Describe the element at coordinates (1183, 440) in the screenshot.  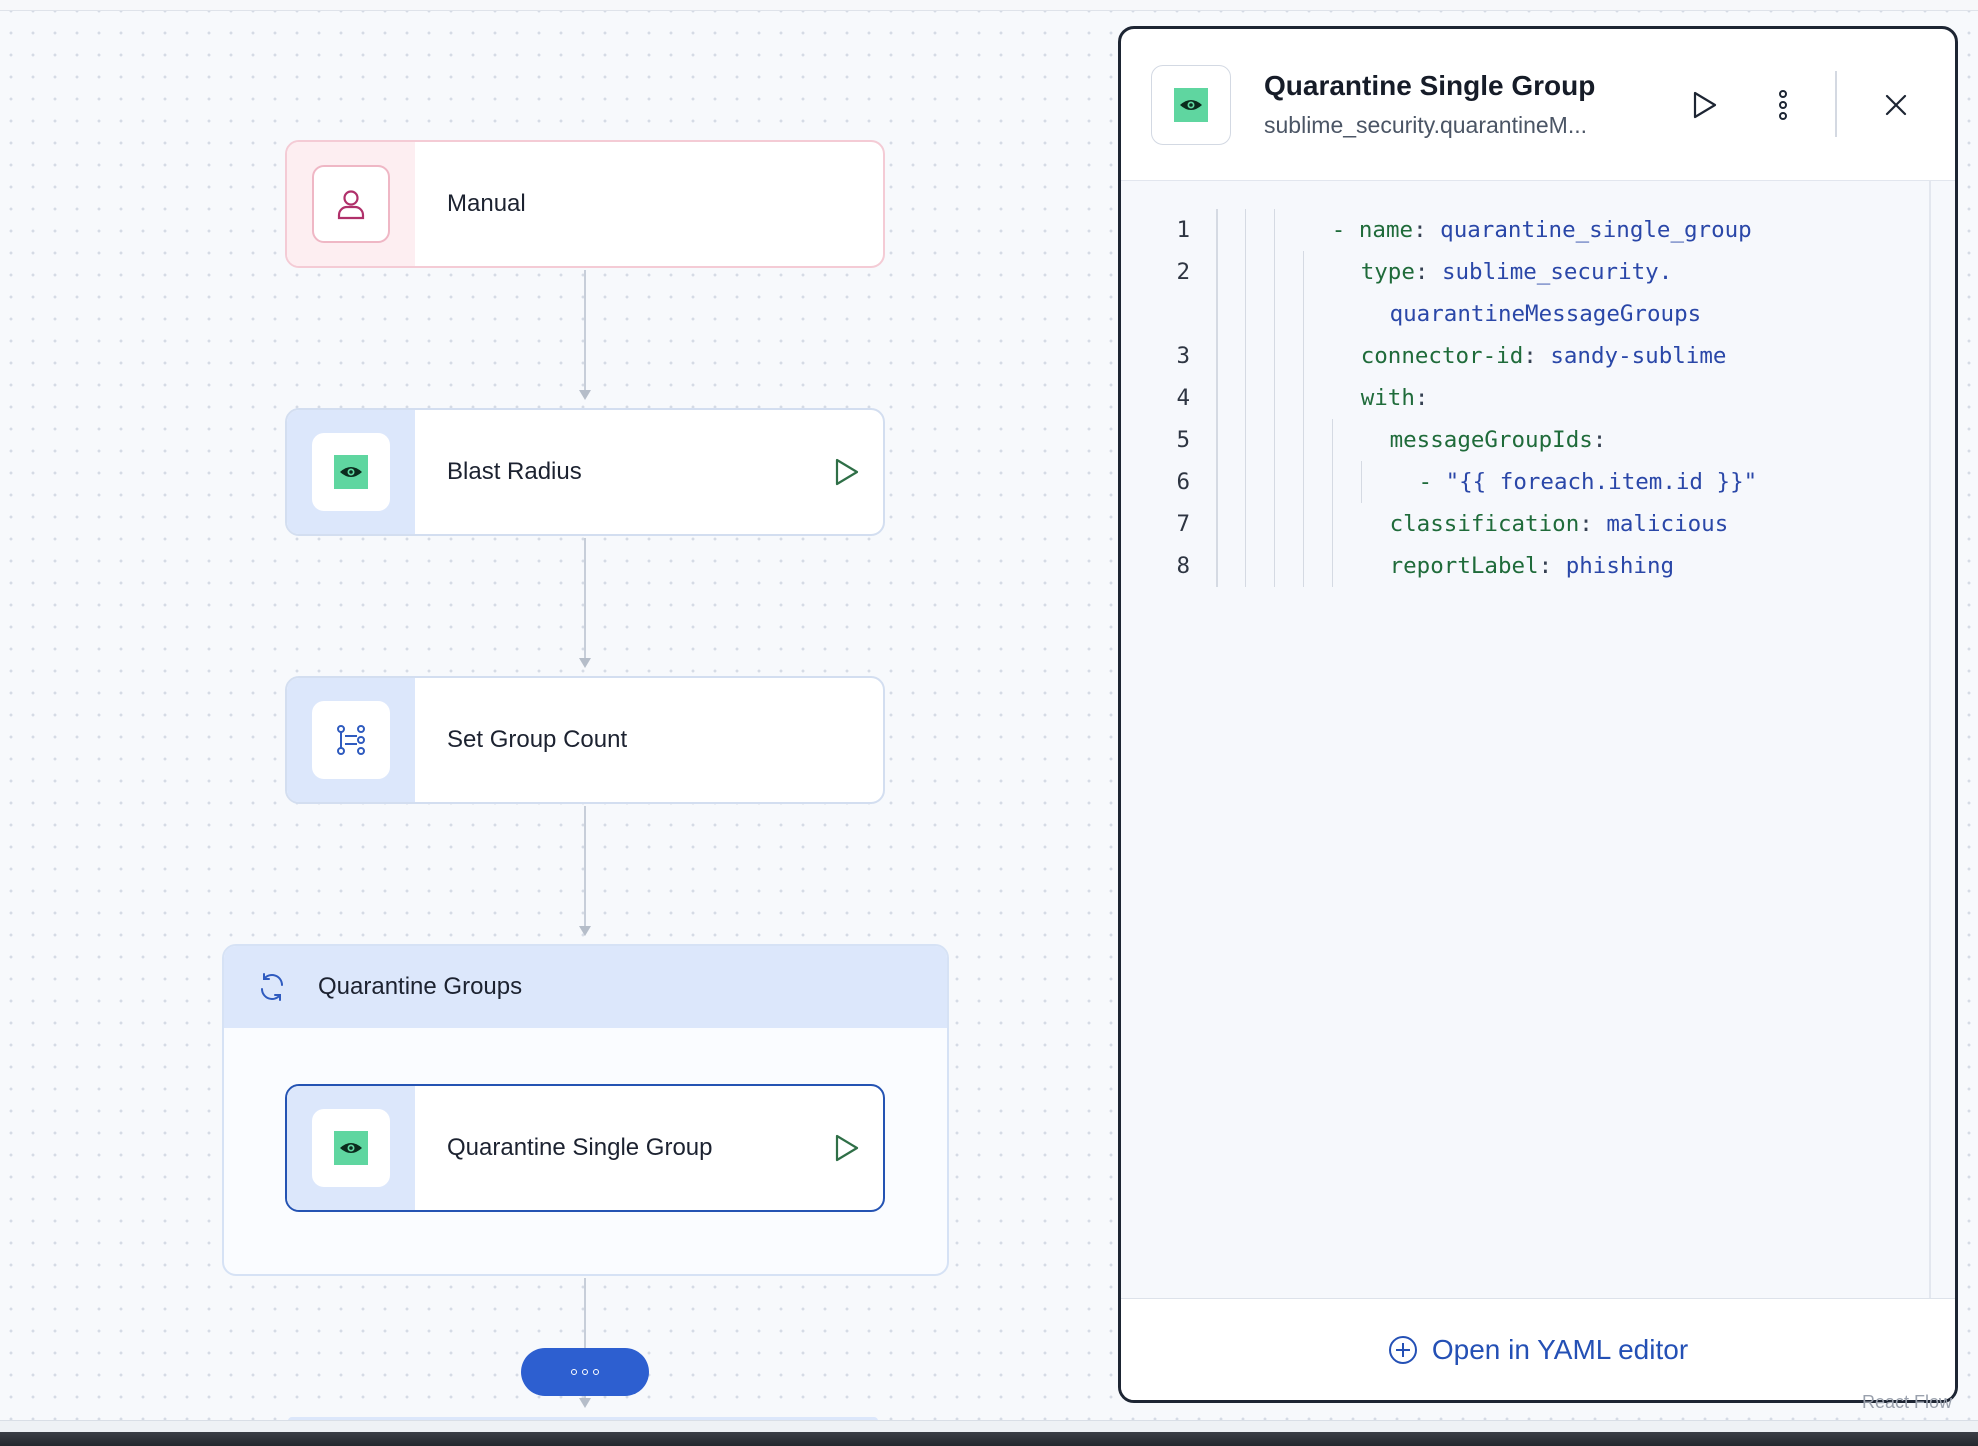
I see `line-number: 5` at that location.